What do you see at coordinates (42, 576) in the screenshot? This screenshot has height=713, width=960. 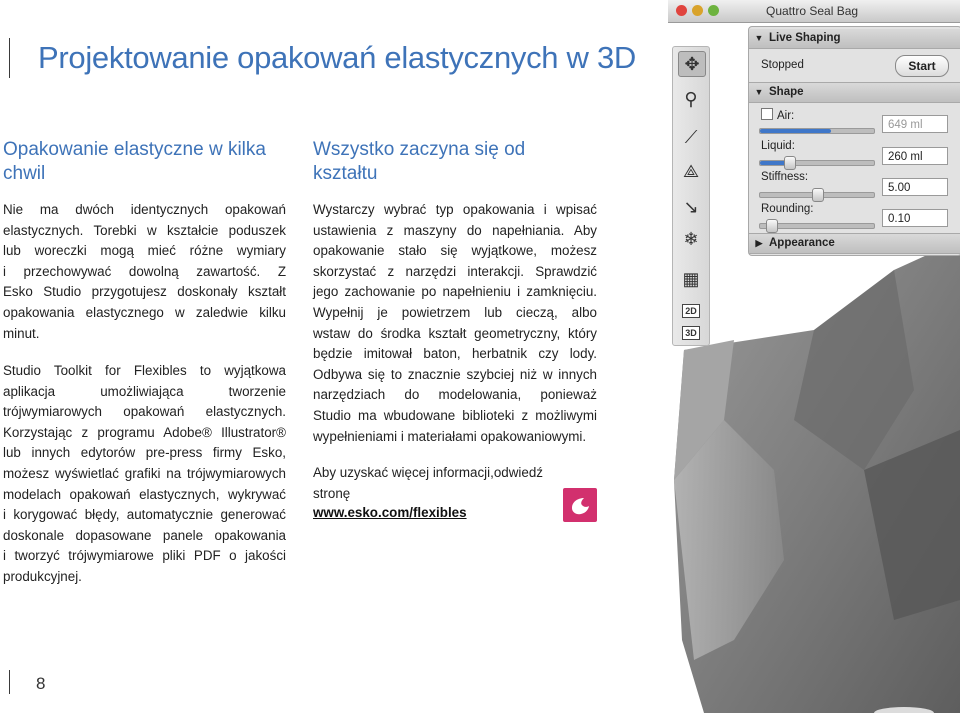 I see `text-line: produkcyjnej.` at bounding box center [42, 576].